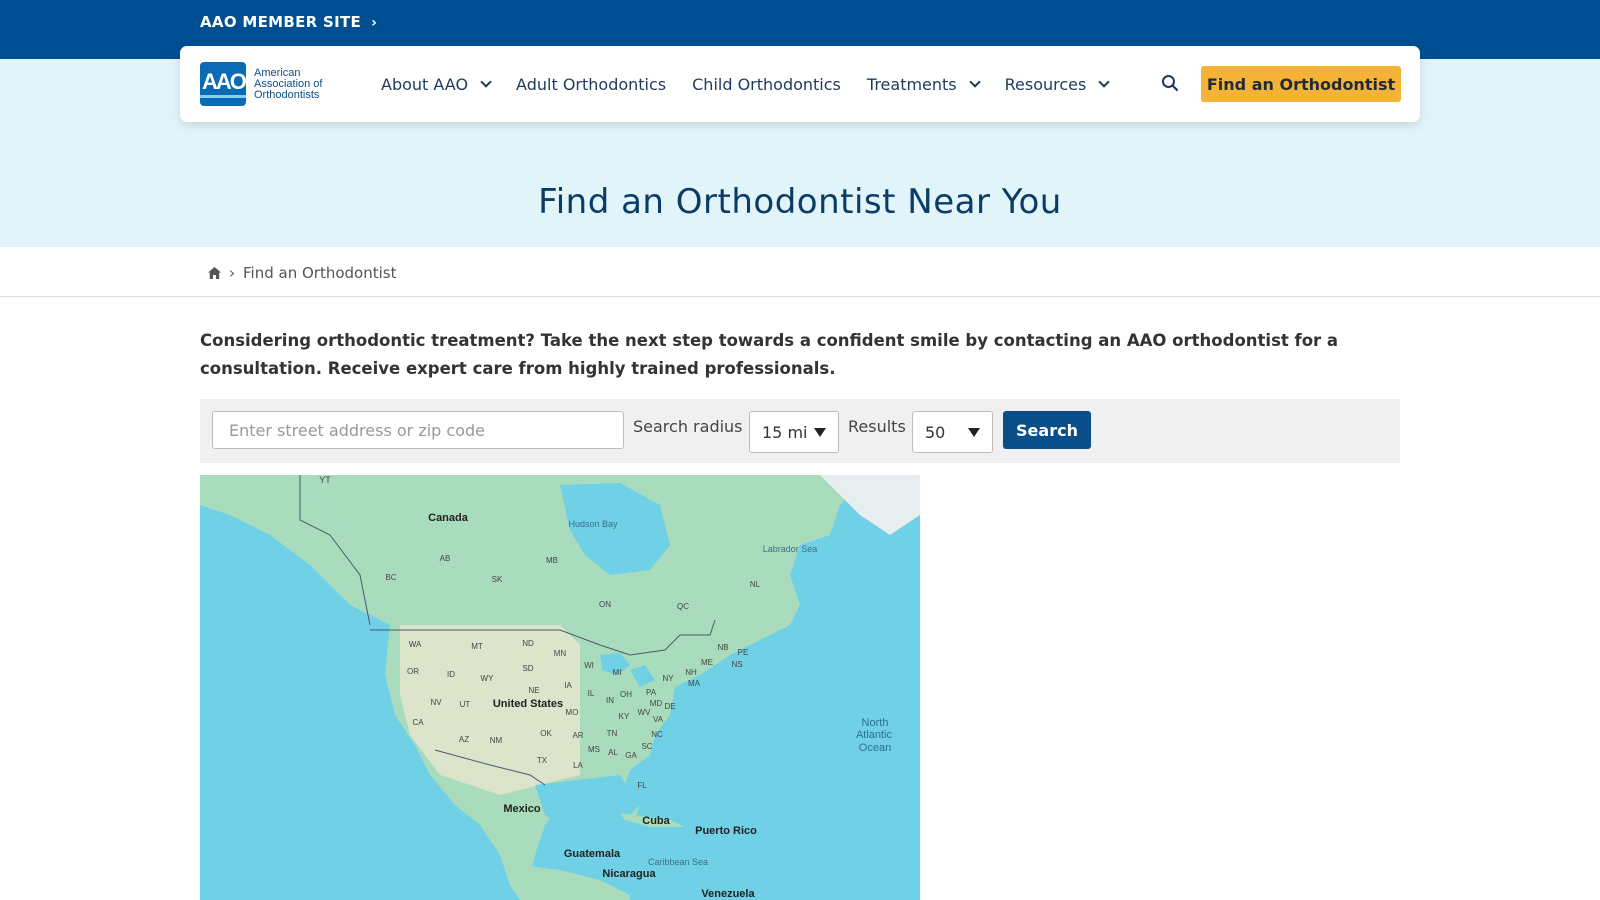 The width and height of the screenshot is (1600, 900). I want to click on nav-item-child-orthodontics: Child Orthodontics, so click(766, 84).